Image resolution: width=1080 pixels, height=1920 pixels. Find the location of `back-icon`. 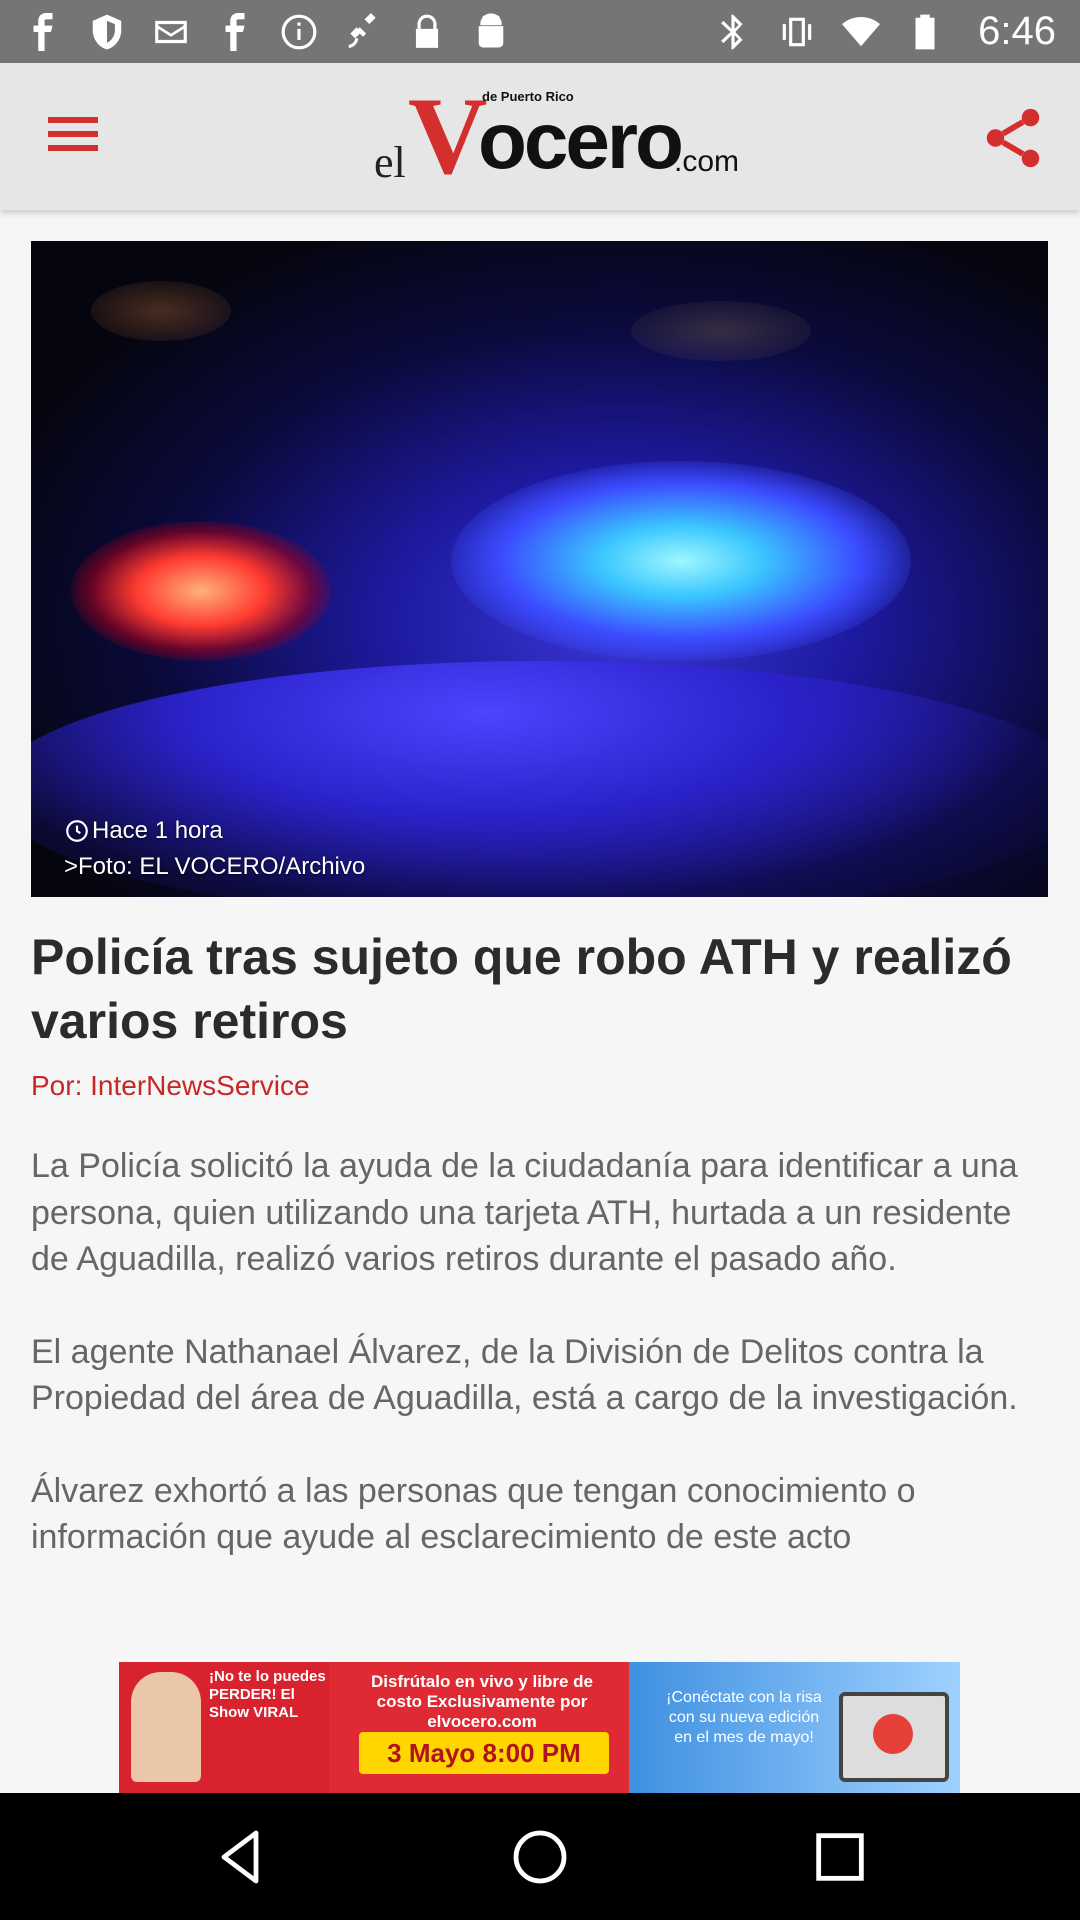

back-icon is located at coordinates (240, 1856).